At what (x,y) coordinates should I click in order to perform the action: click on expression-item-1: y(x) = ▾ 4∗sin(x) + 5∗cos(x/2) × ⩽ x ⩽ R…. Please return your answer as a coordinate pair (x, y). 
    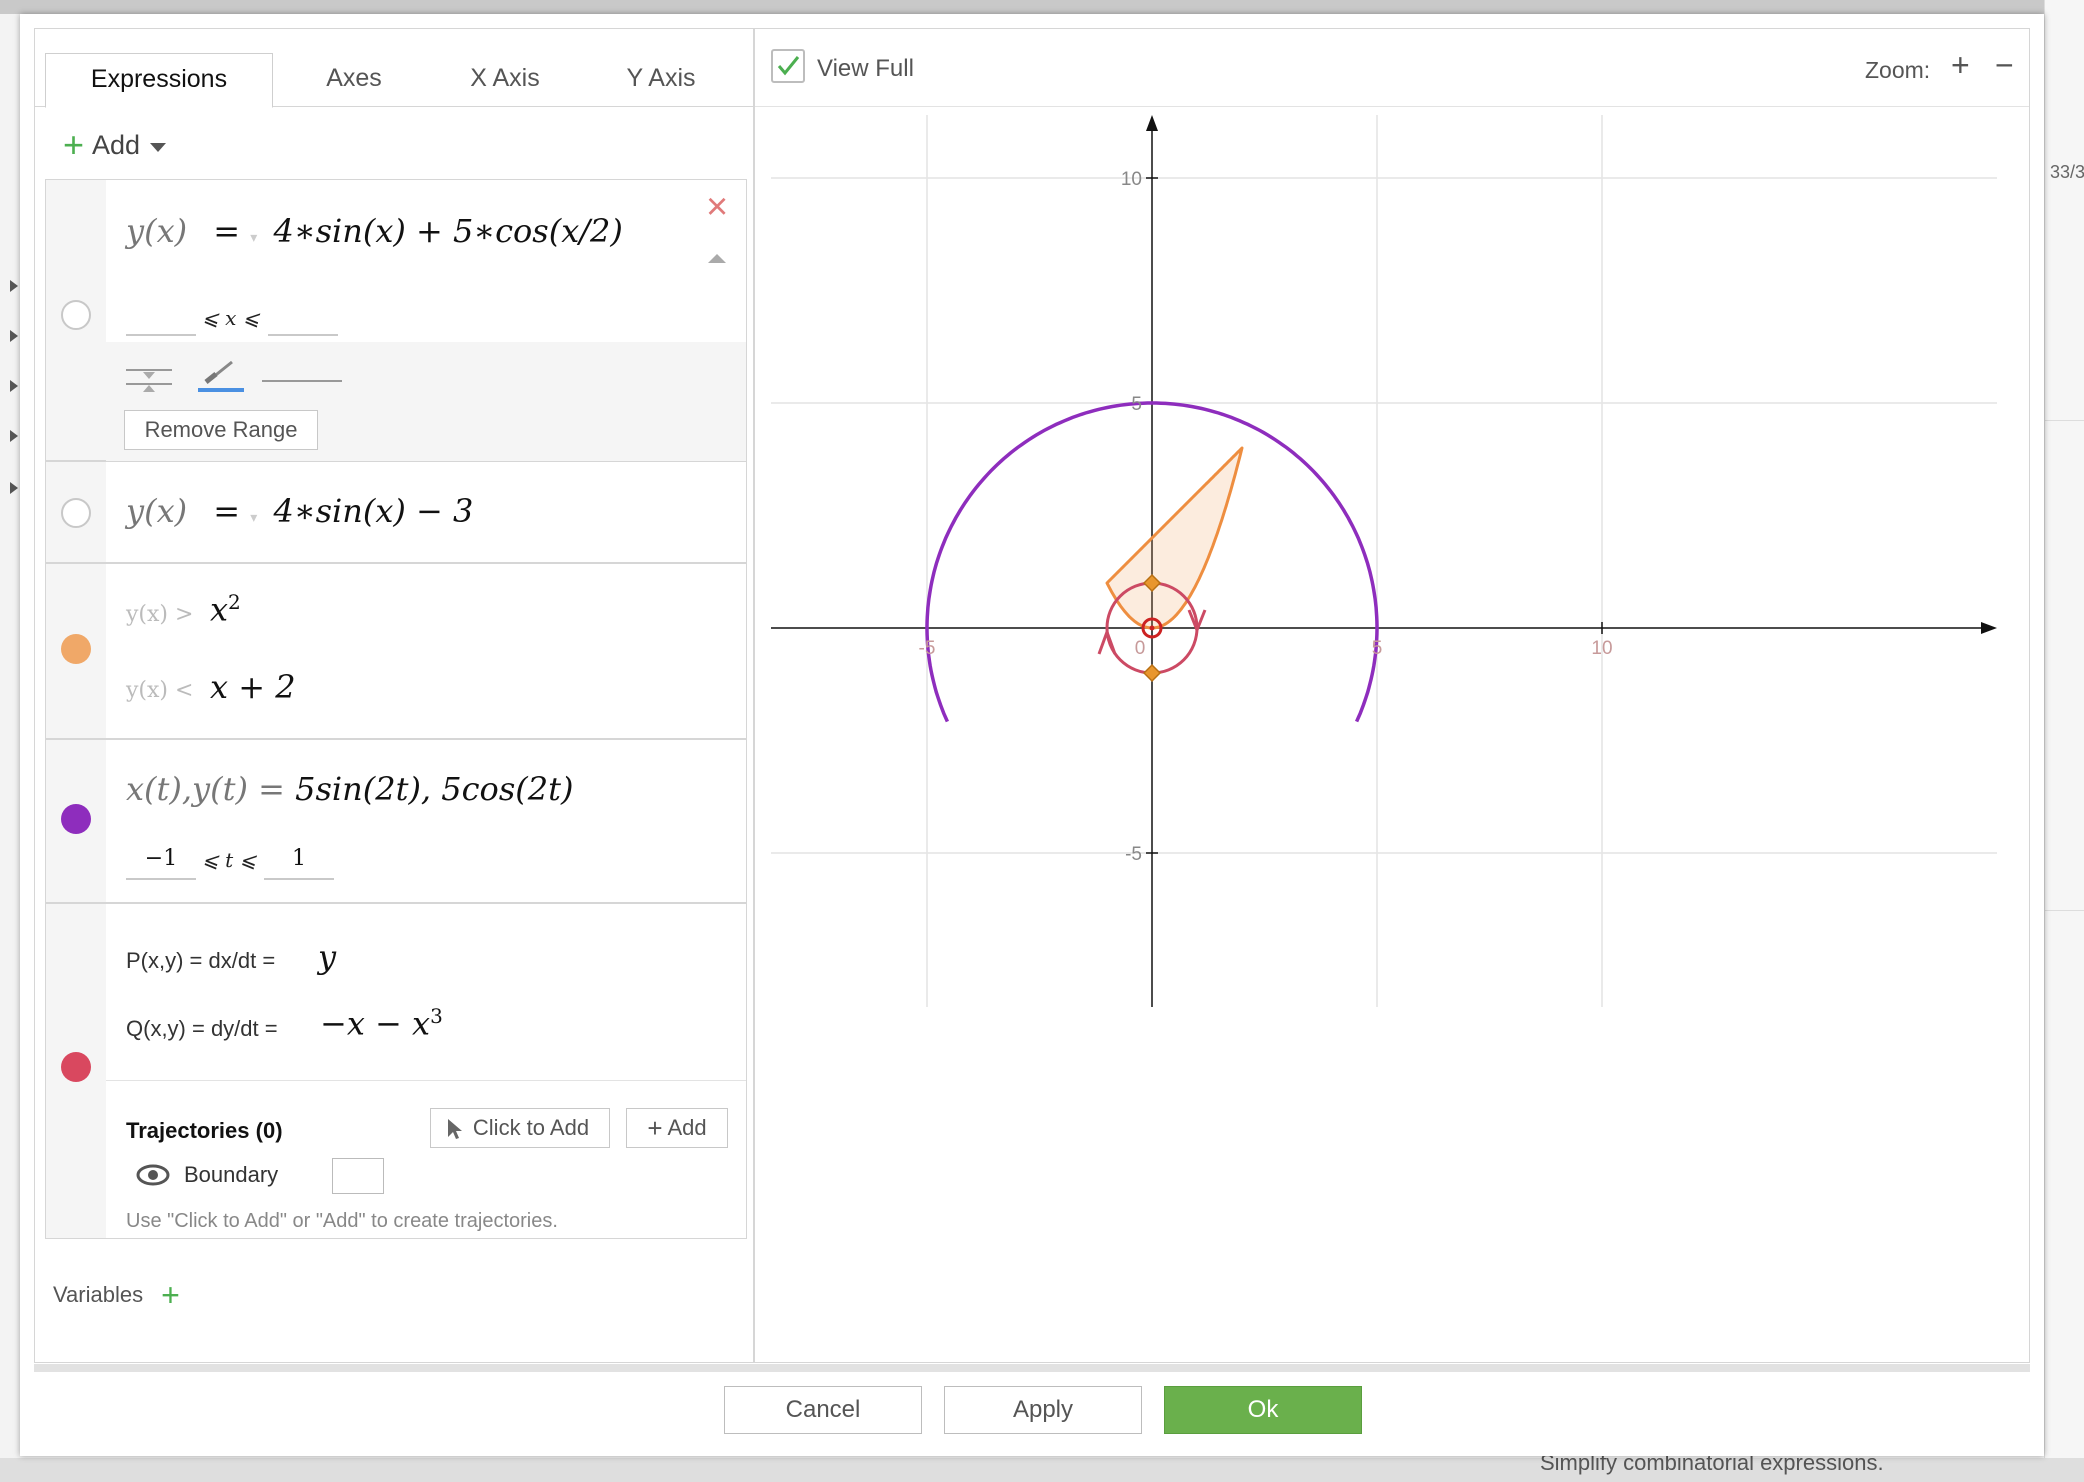
    Looking at the image, I should click on (396, 320).